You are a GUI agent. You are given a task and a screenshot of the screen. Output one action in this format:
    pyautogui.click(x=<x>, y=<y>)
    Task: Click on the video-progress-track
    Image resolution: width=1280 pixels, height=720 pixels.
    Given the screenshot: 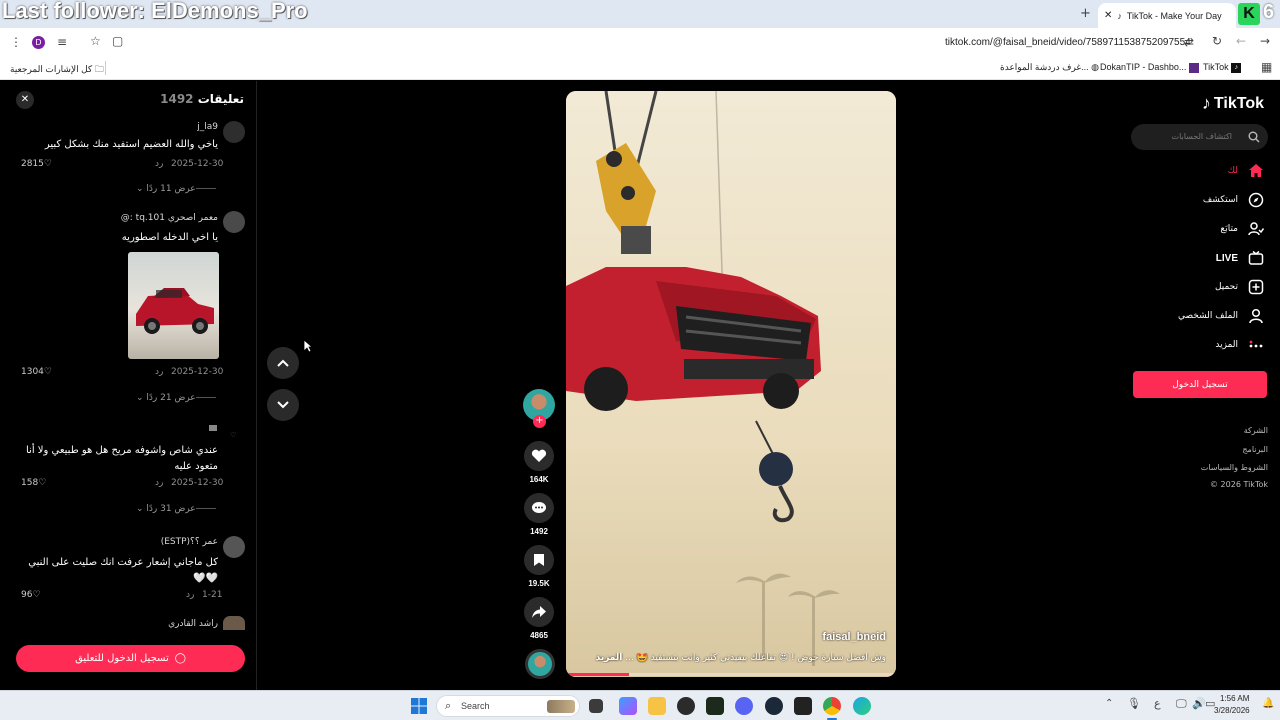 What is the action you would take?
    pyautogui.click(x=731, y=674)
    